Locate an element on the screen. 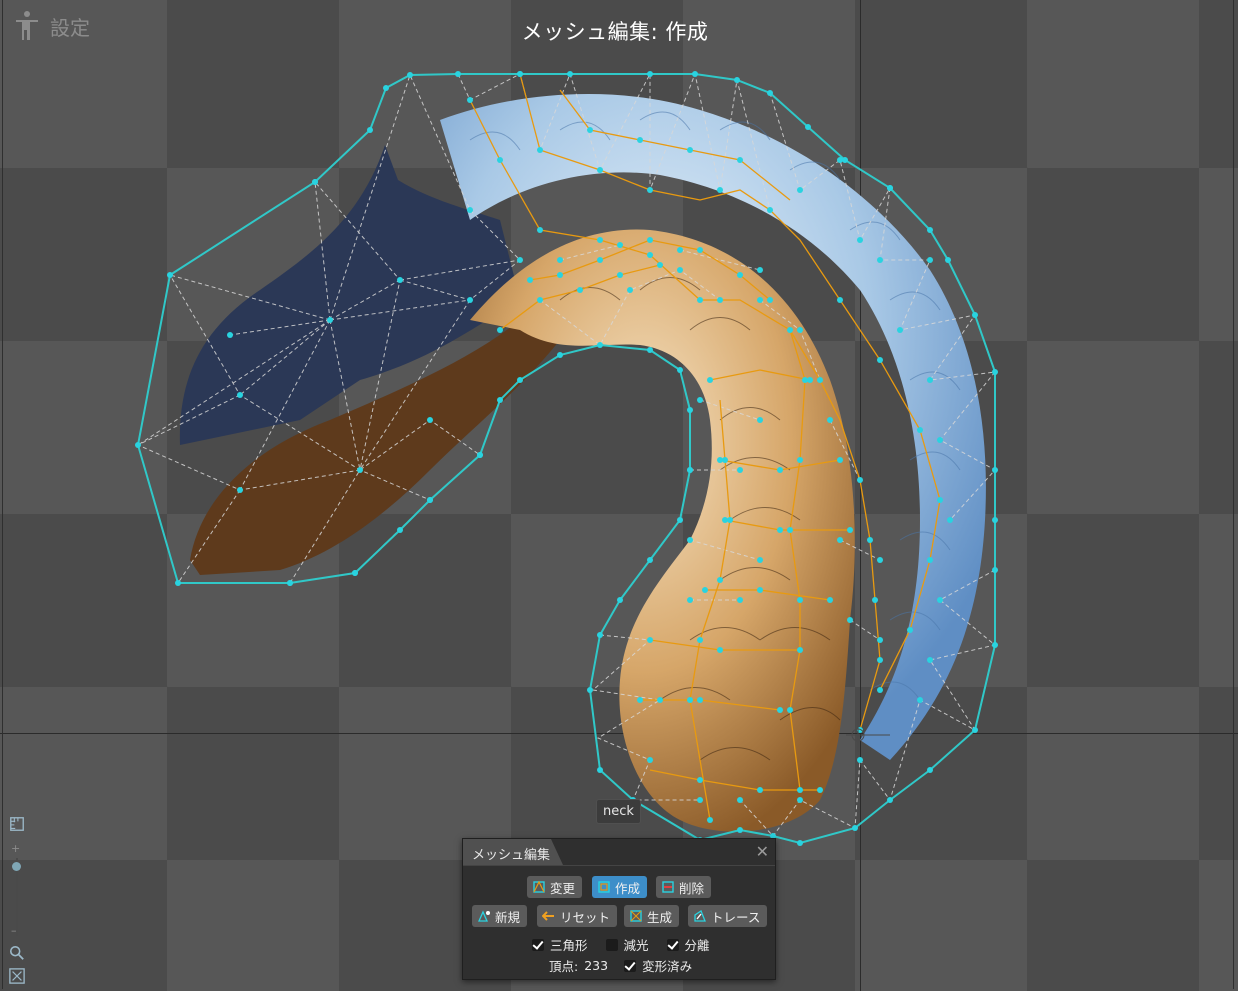 This screenshot has height=991, width=1238. close-icon: ✕ is located at coordinates (762, 851).